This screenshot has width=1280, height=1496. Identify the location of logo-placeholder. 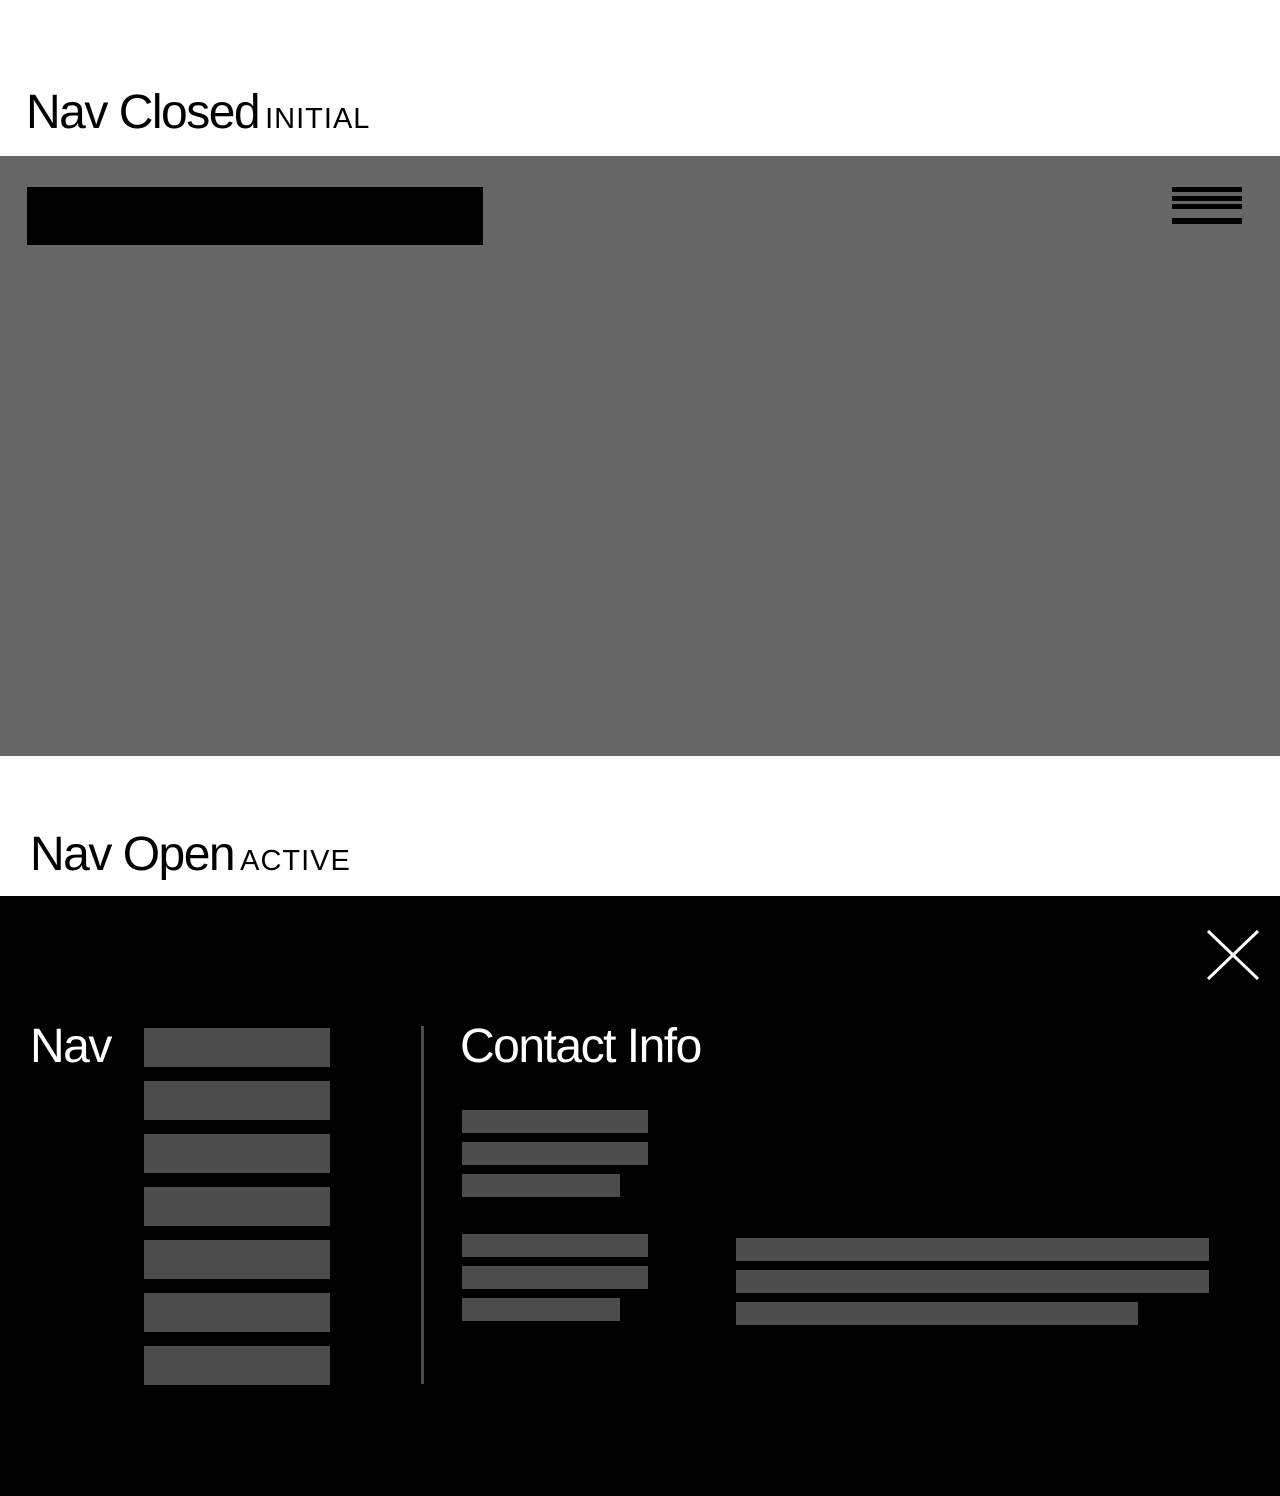
(255, 216).